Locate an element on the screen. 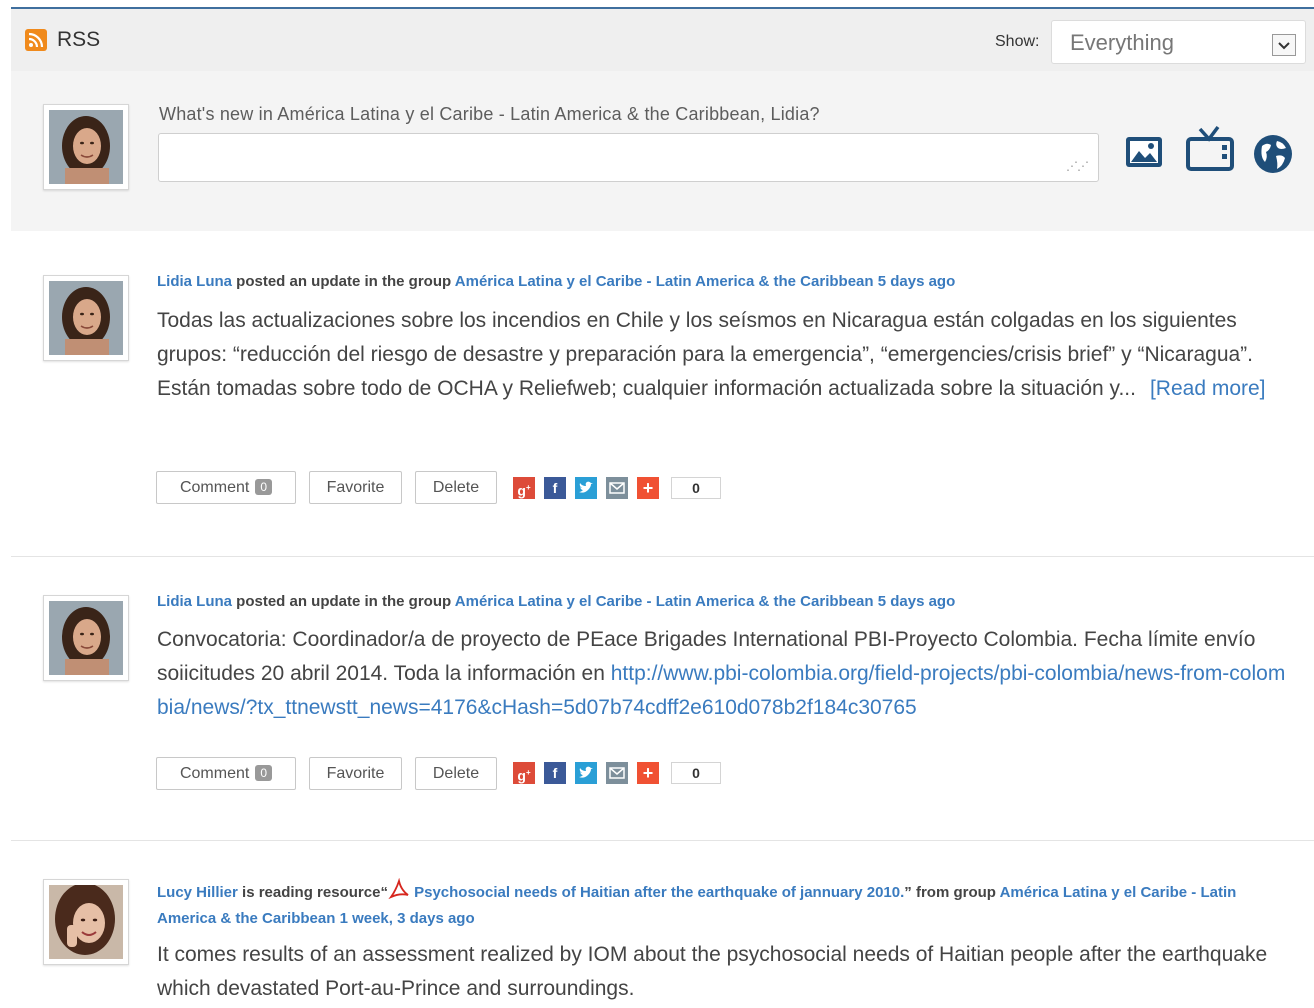 Image resolution: width=1314 pixels, height=1008 pixels. open-quote: “ is located at coordinates (384, 892).